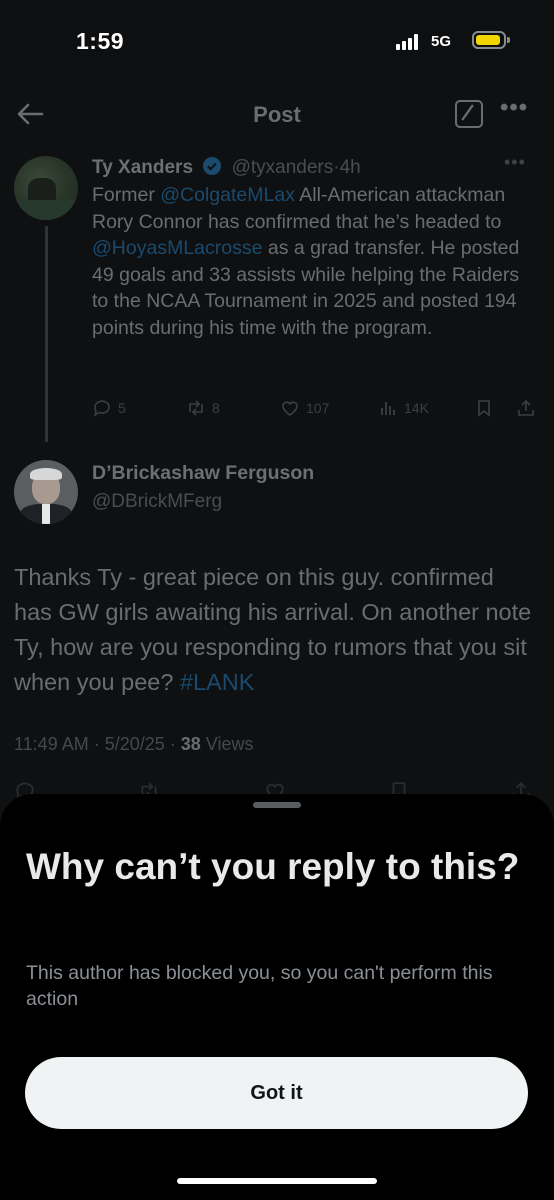  I want to click on mention-link: @HoyasMLacrosse, so click(177, 248).